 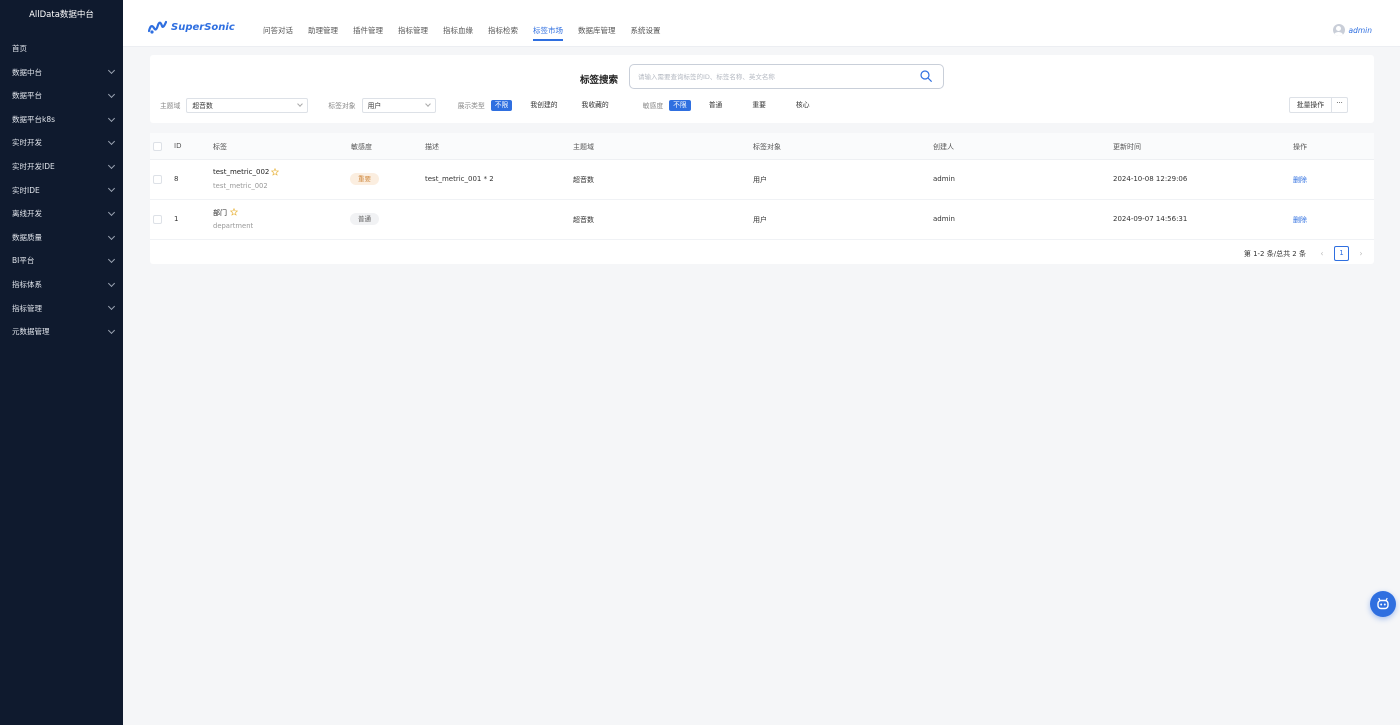 I want to click on sidebar-item-label: 实时开发IDE, so click(x=33, y=166).